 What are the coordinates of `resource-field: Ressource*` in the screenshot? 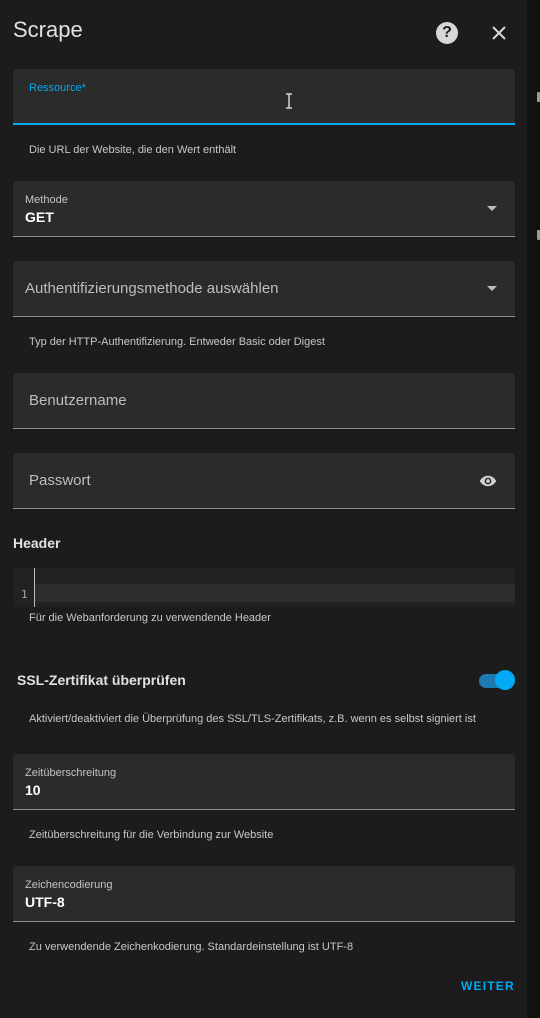 It's located at (264, 97).